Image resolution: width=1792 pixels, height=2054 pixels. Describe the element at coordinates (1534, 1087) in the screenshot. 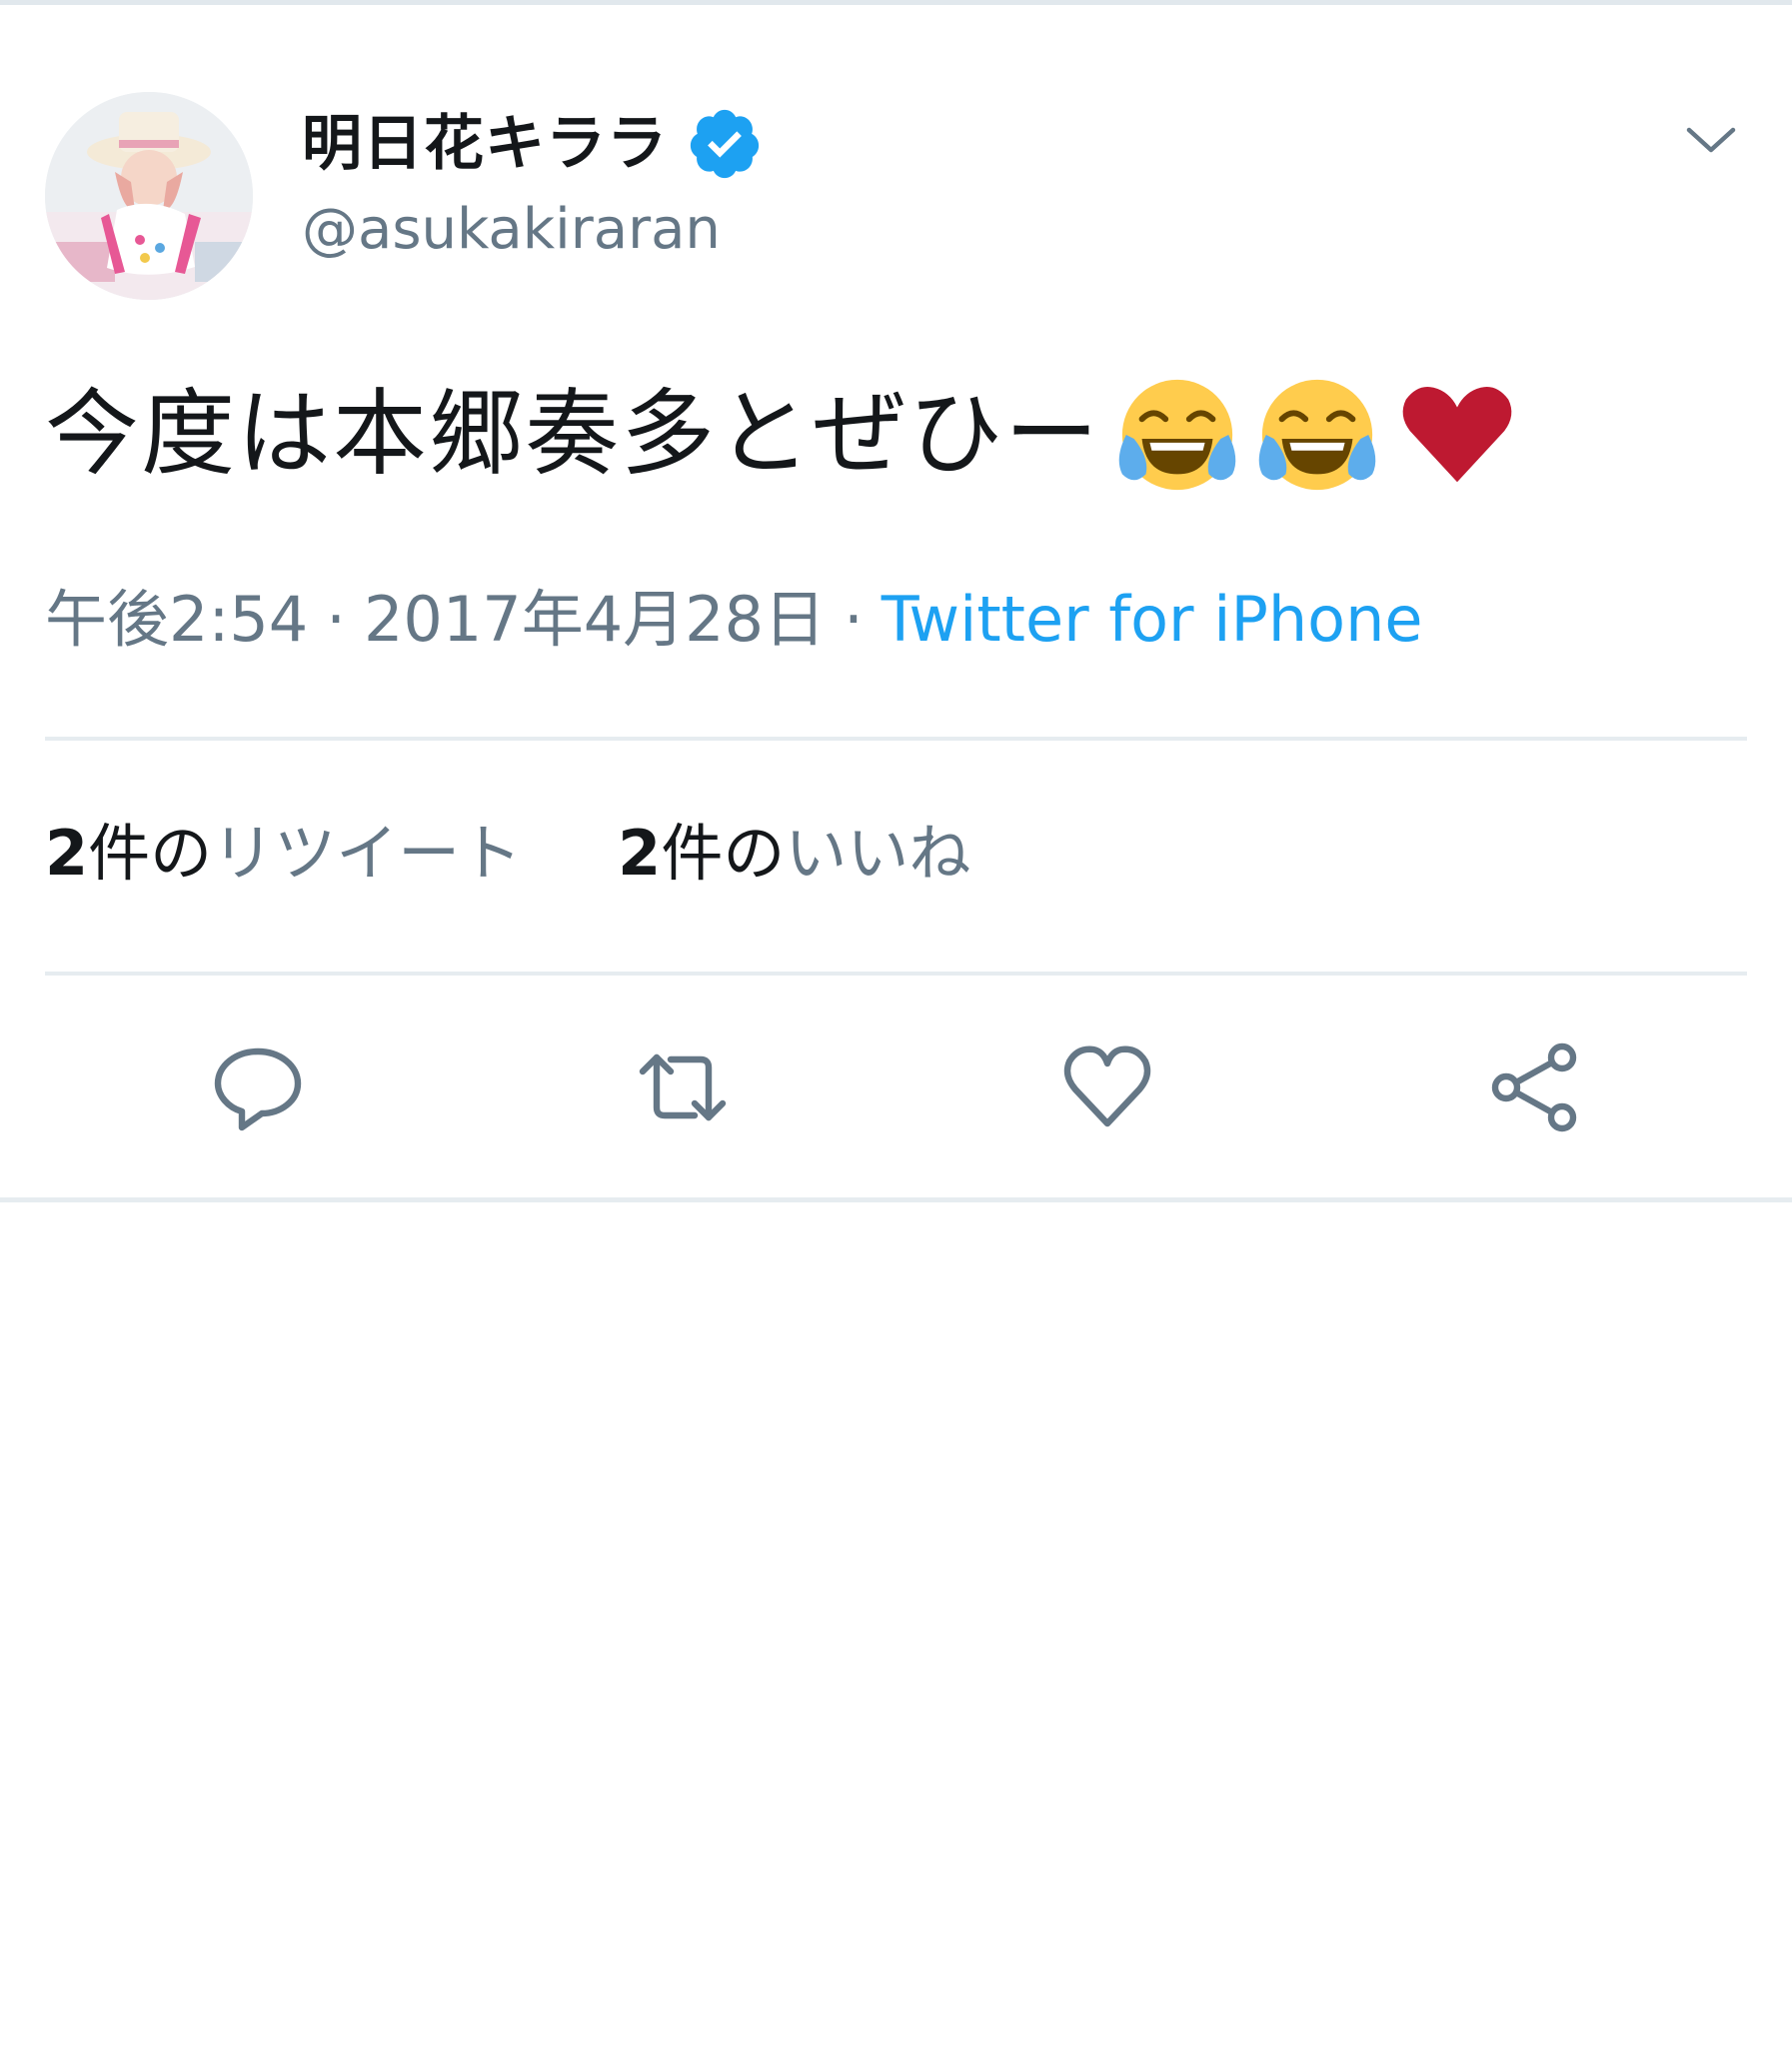

I see `share-icon` at that location.